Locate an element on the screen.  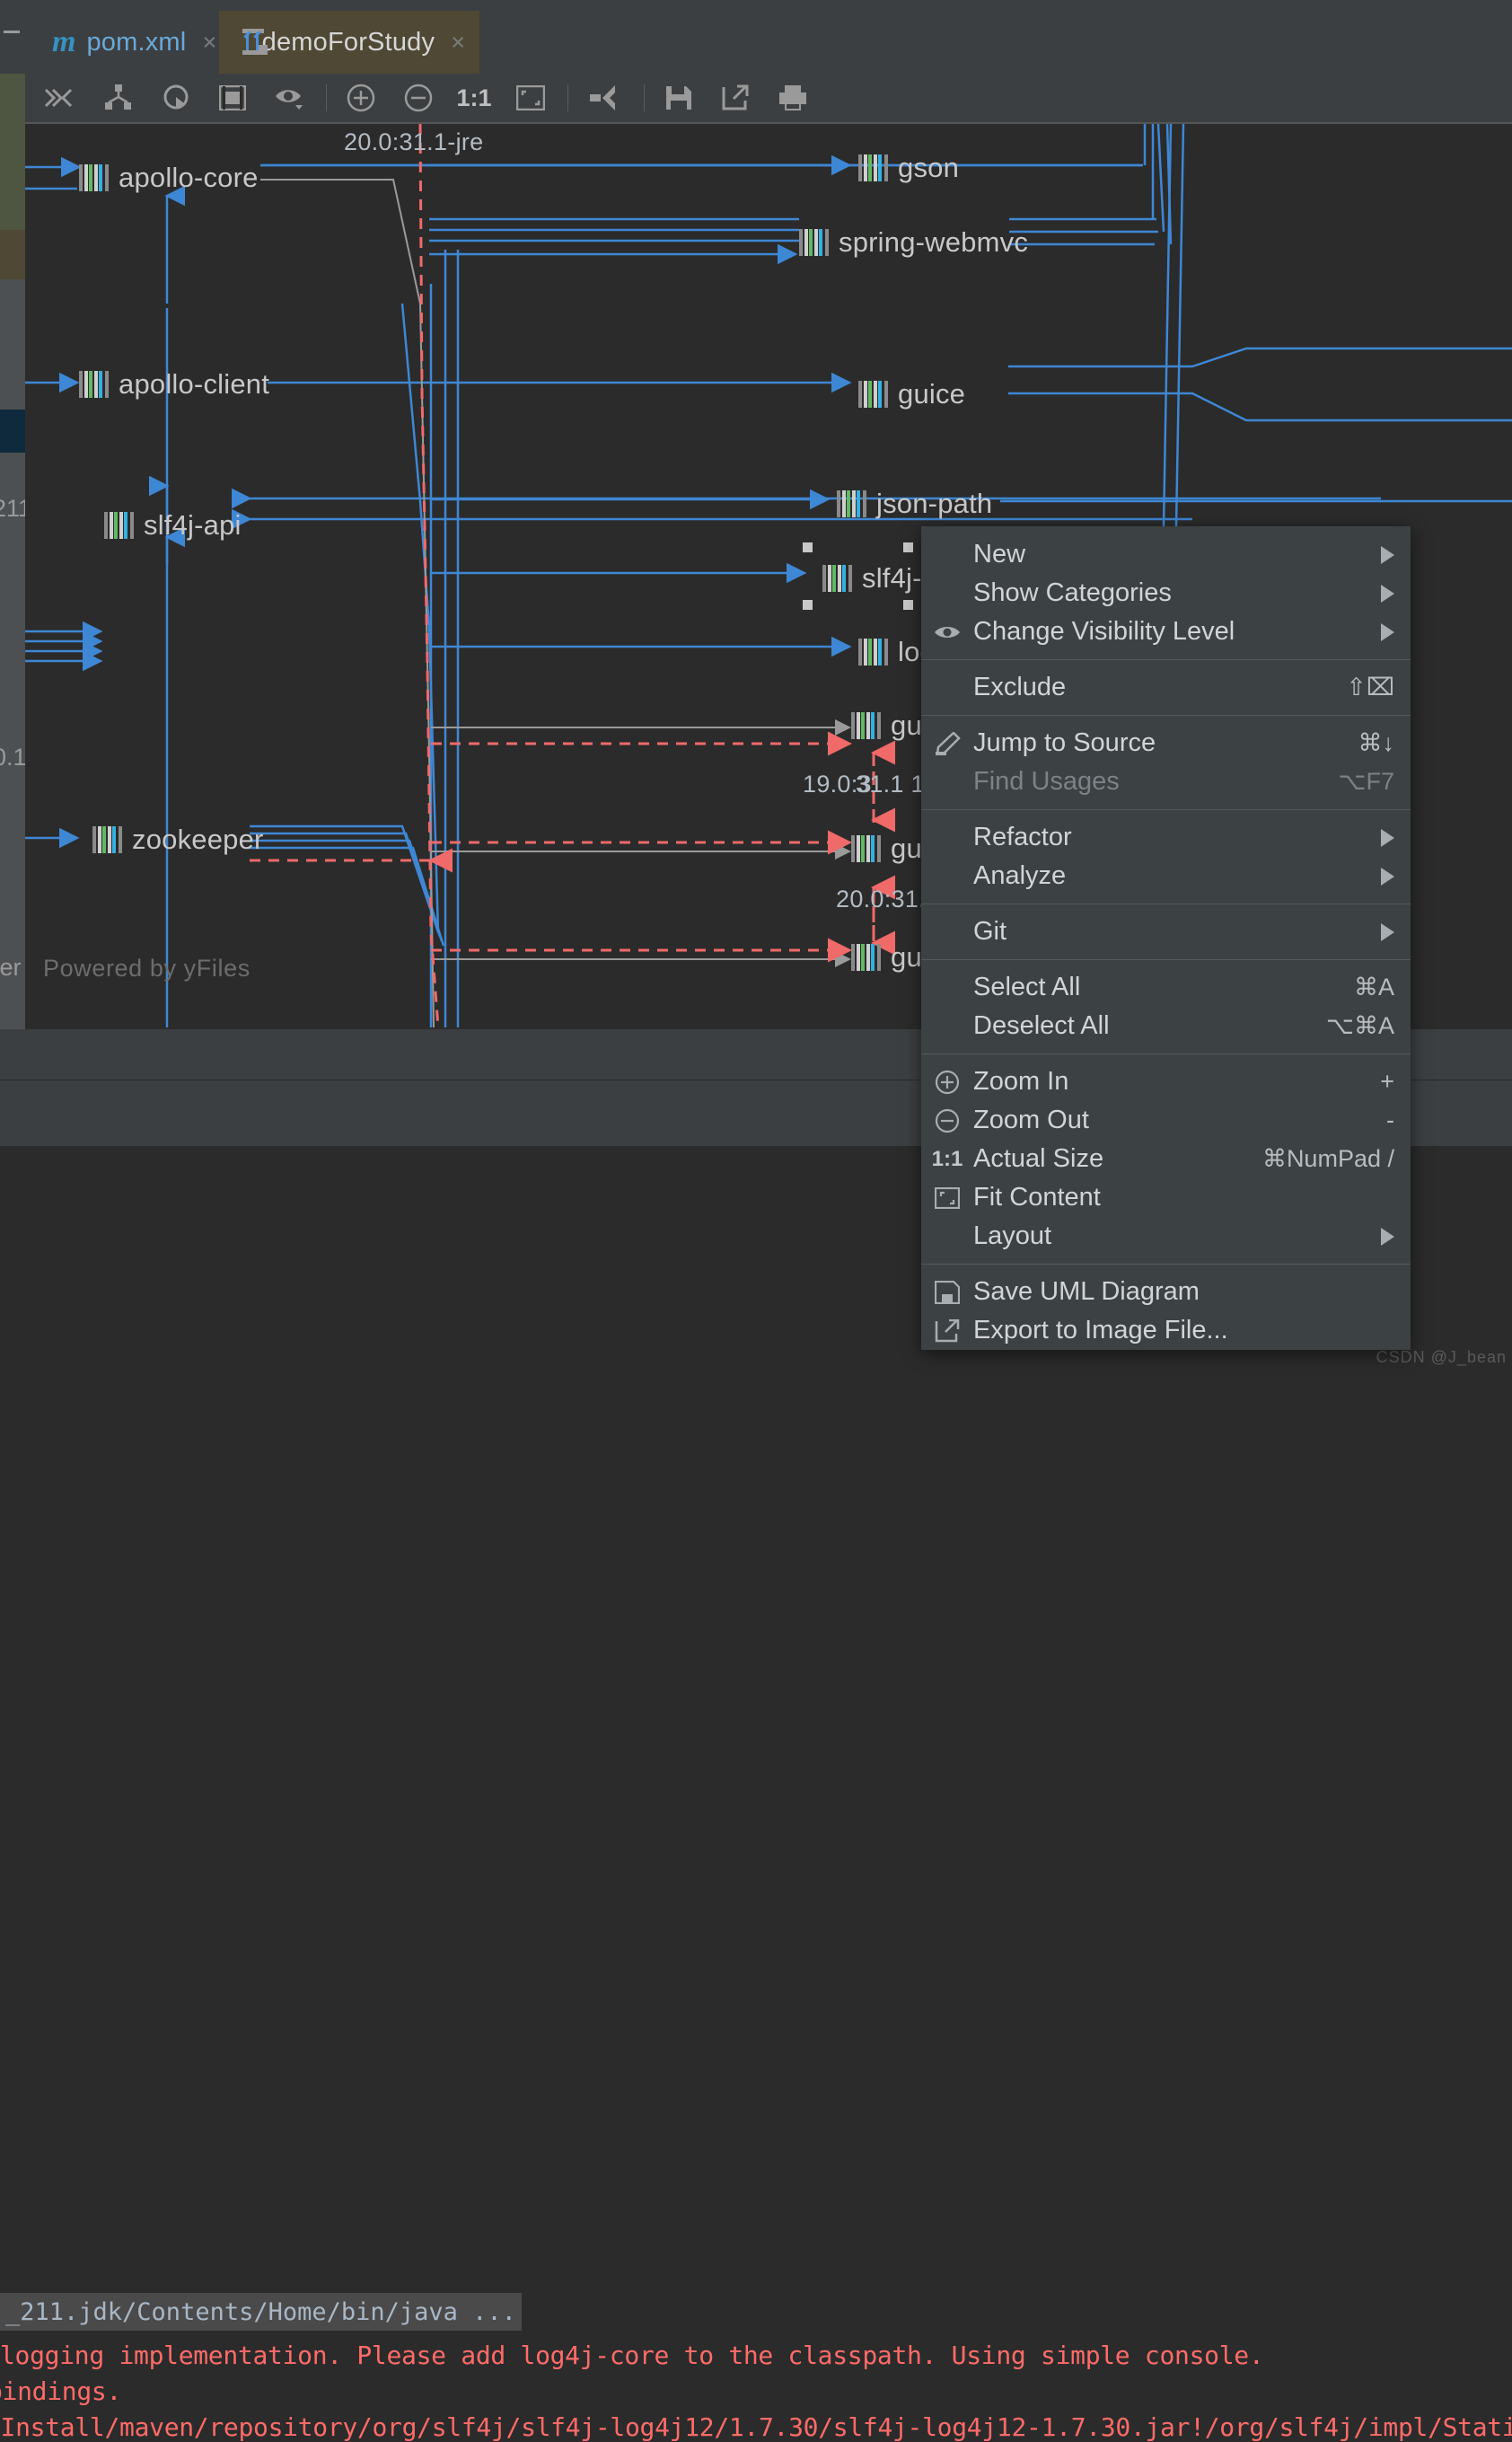
diagram-node-json-path: json-path is located at coordinates (914, 504).